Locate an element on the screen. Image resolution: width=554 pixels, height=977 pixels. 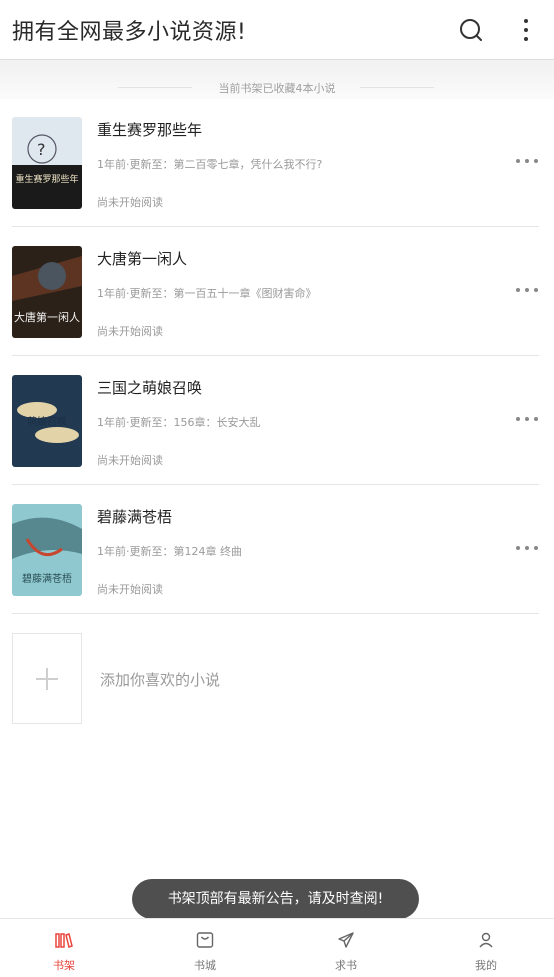
book-update-info: 1年前·更新至：第一百五十一章《图财害命》 is located at coordinates (207, 293).